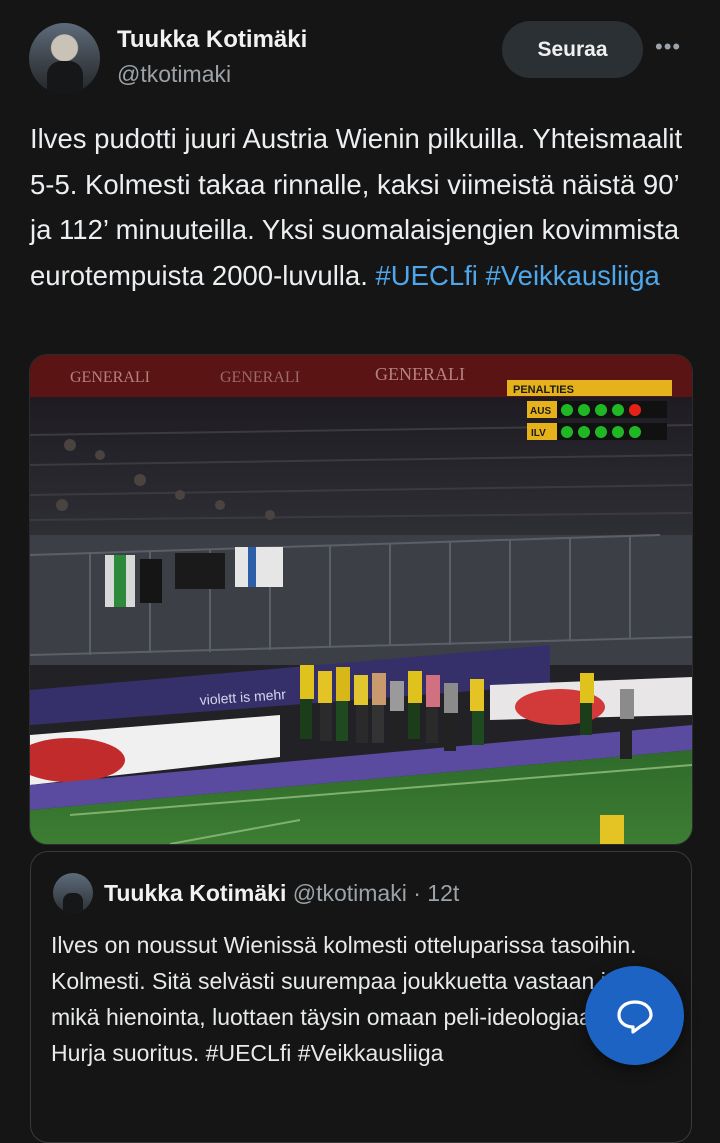  I want to click on more-horizontal-icon: •••, so click(668, 47).